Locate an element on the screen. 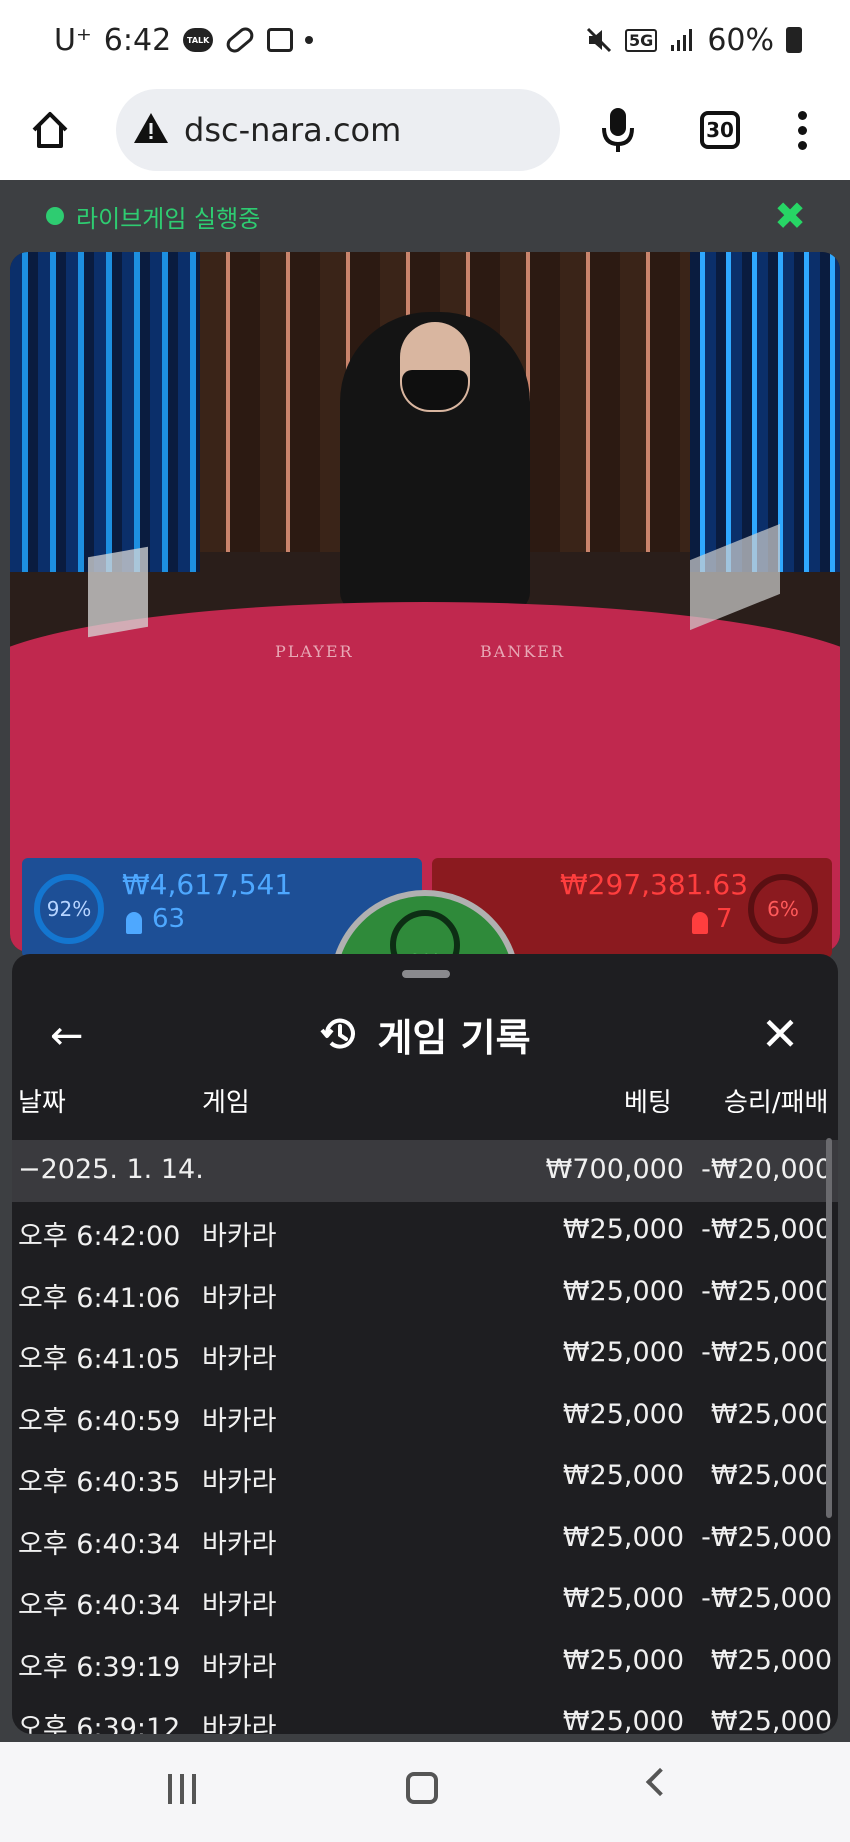 This screenshot has width=850, height=1842. more-notifications-dot-icon is located at coordinates (309, 40).